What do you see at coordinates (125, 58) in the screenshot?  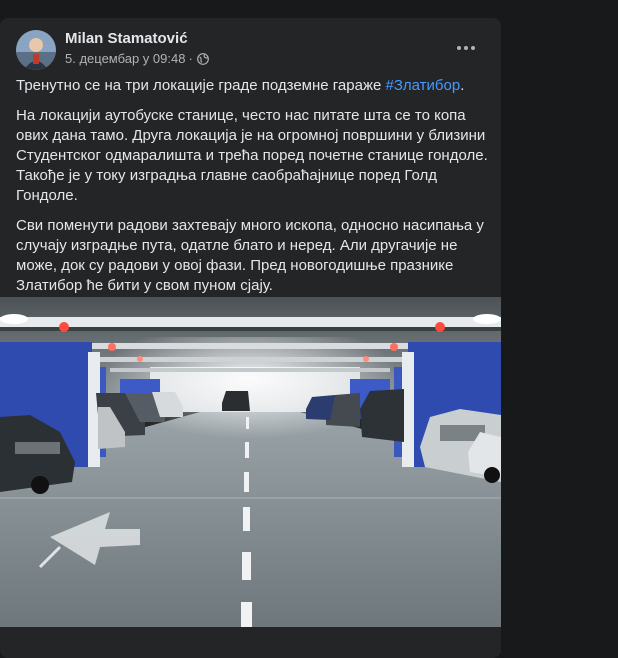 I see `post-date: 5. децембар у 09:48` at bounding box center [125, 58].